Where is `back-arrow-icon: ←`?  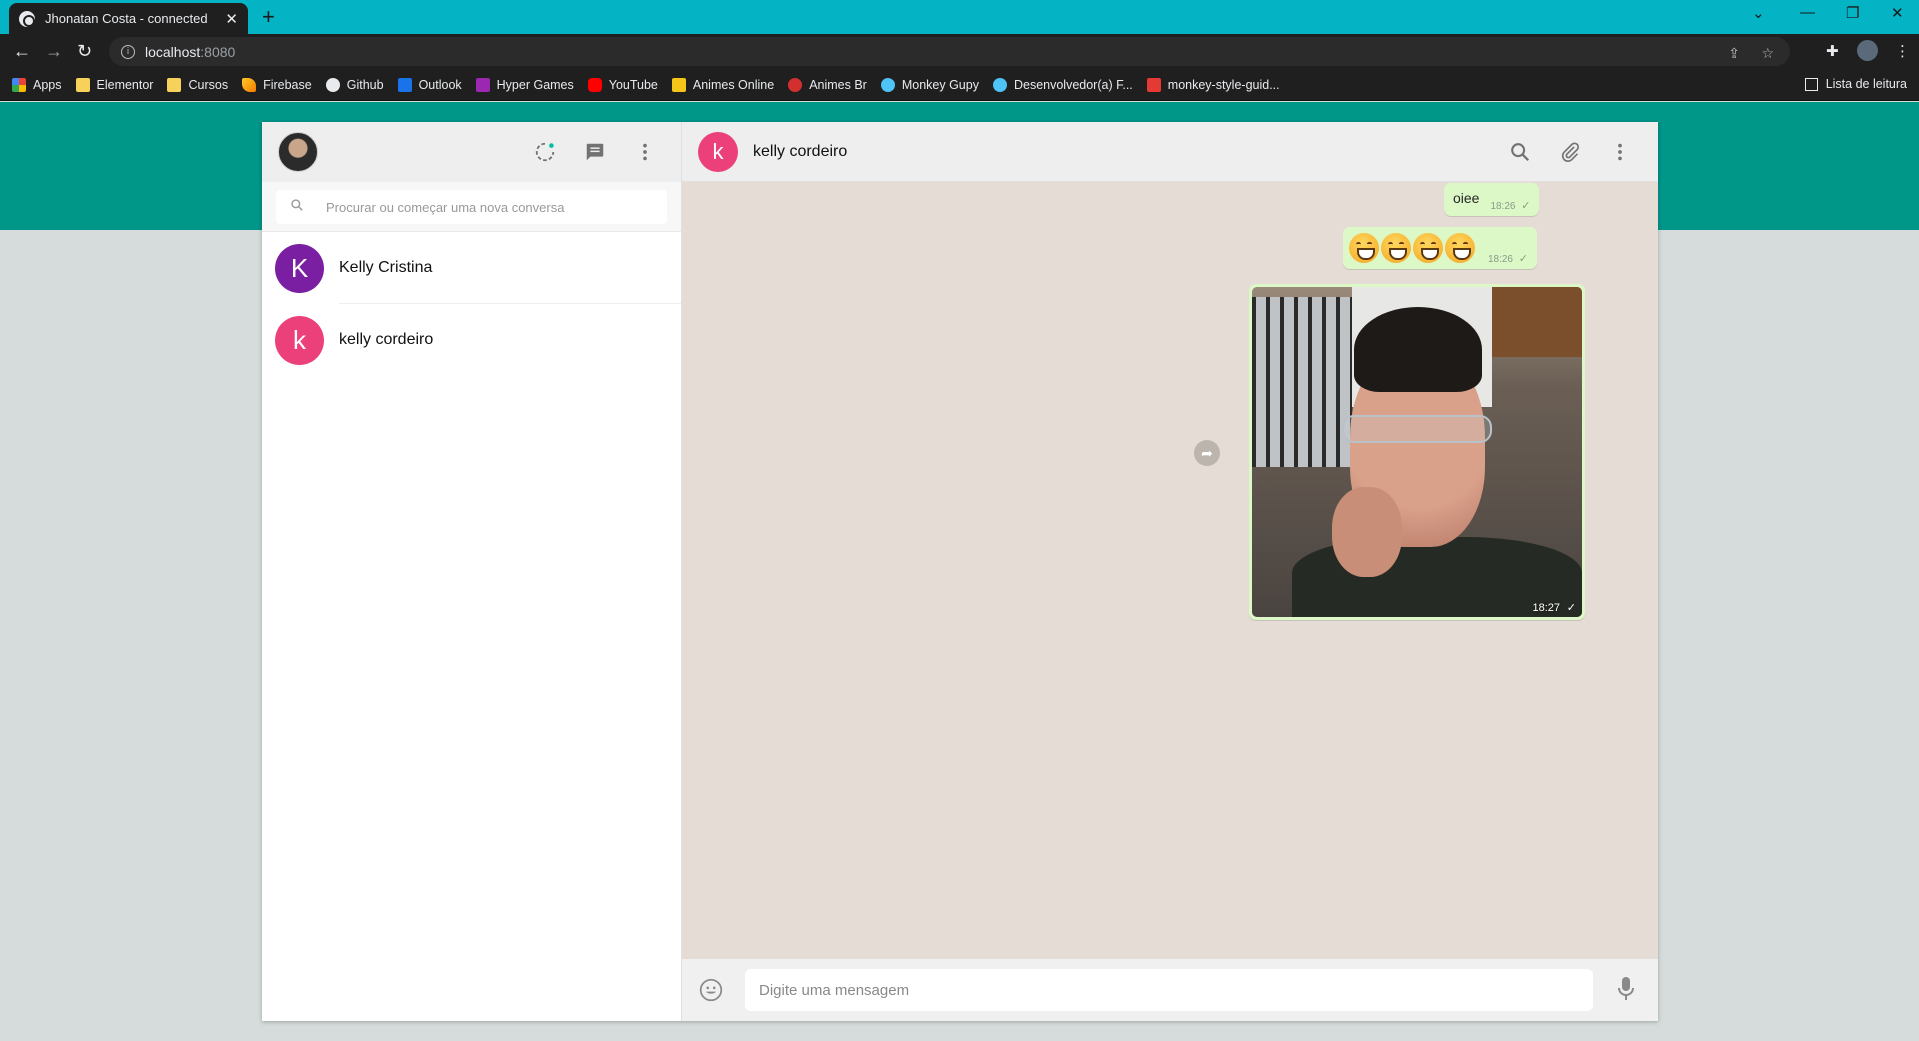
back-arrow-icon: ← is located at coordinates (22, 51).